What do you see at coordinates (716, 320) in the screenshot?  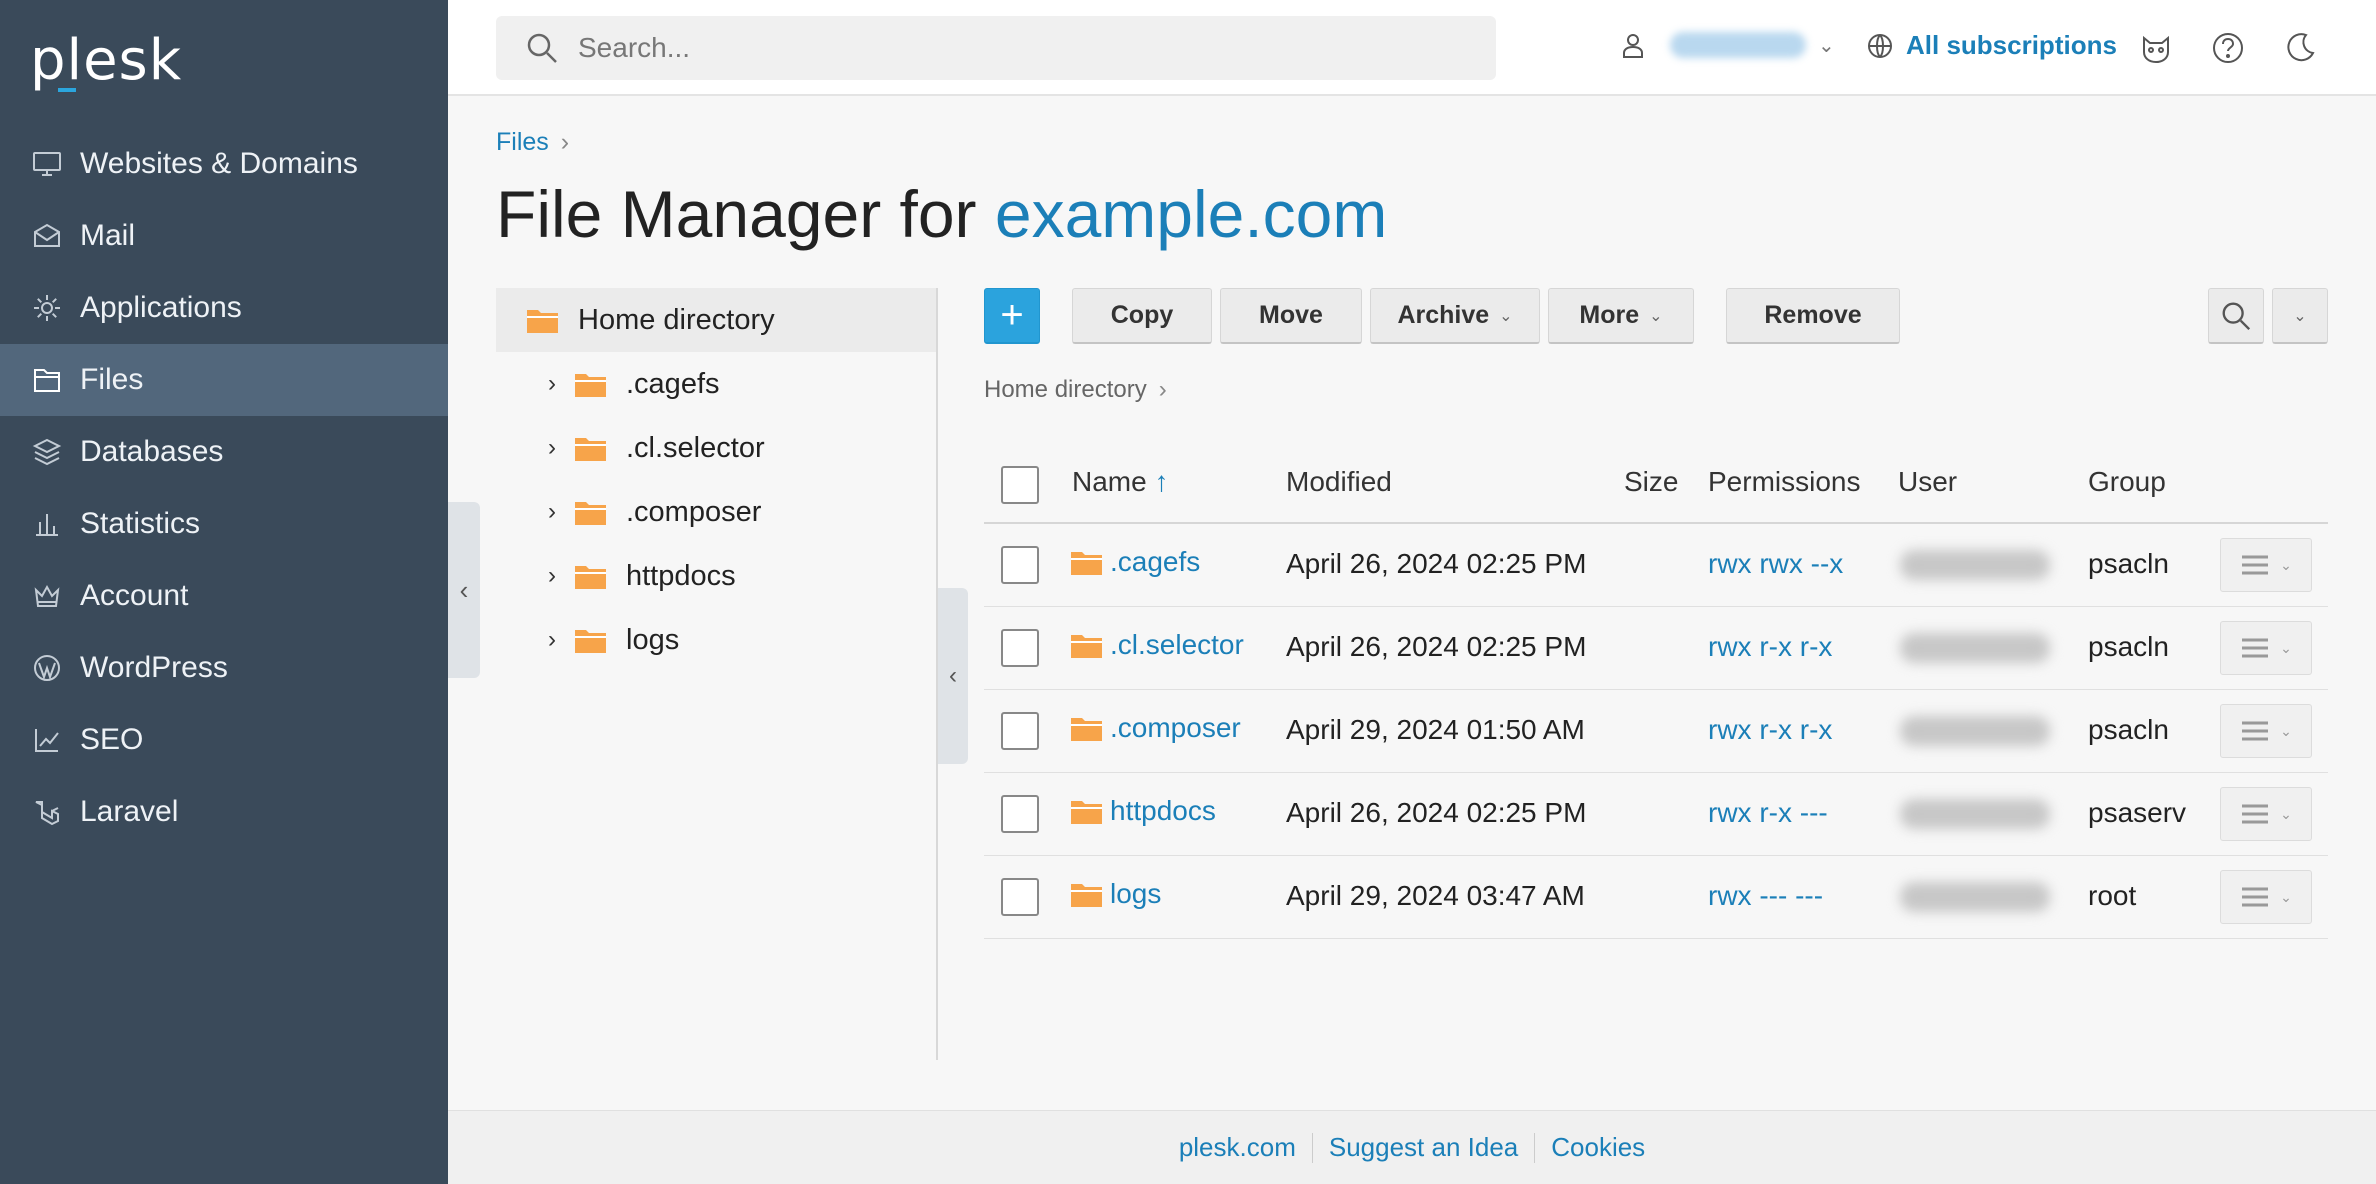 I see `tree-root-home: Home directory` at bounding box center [716, 320].